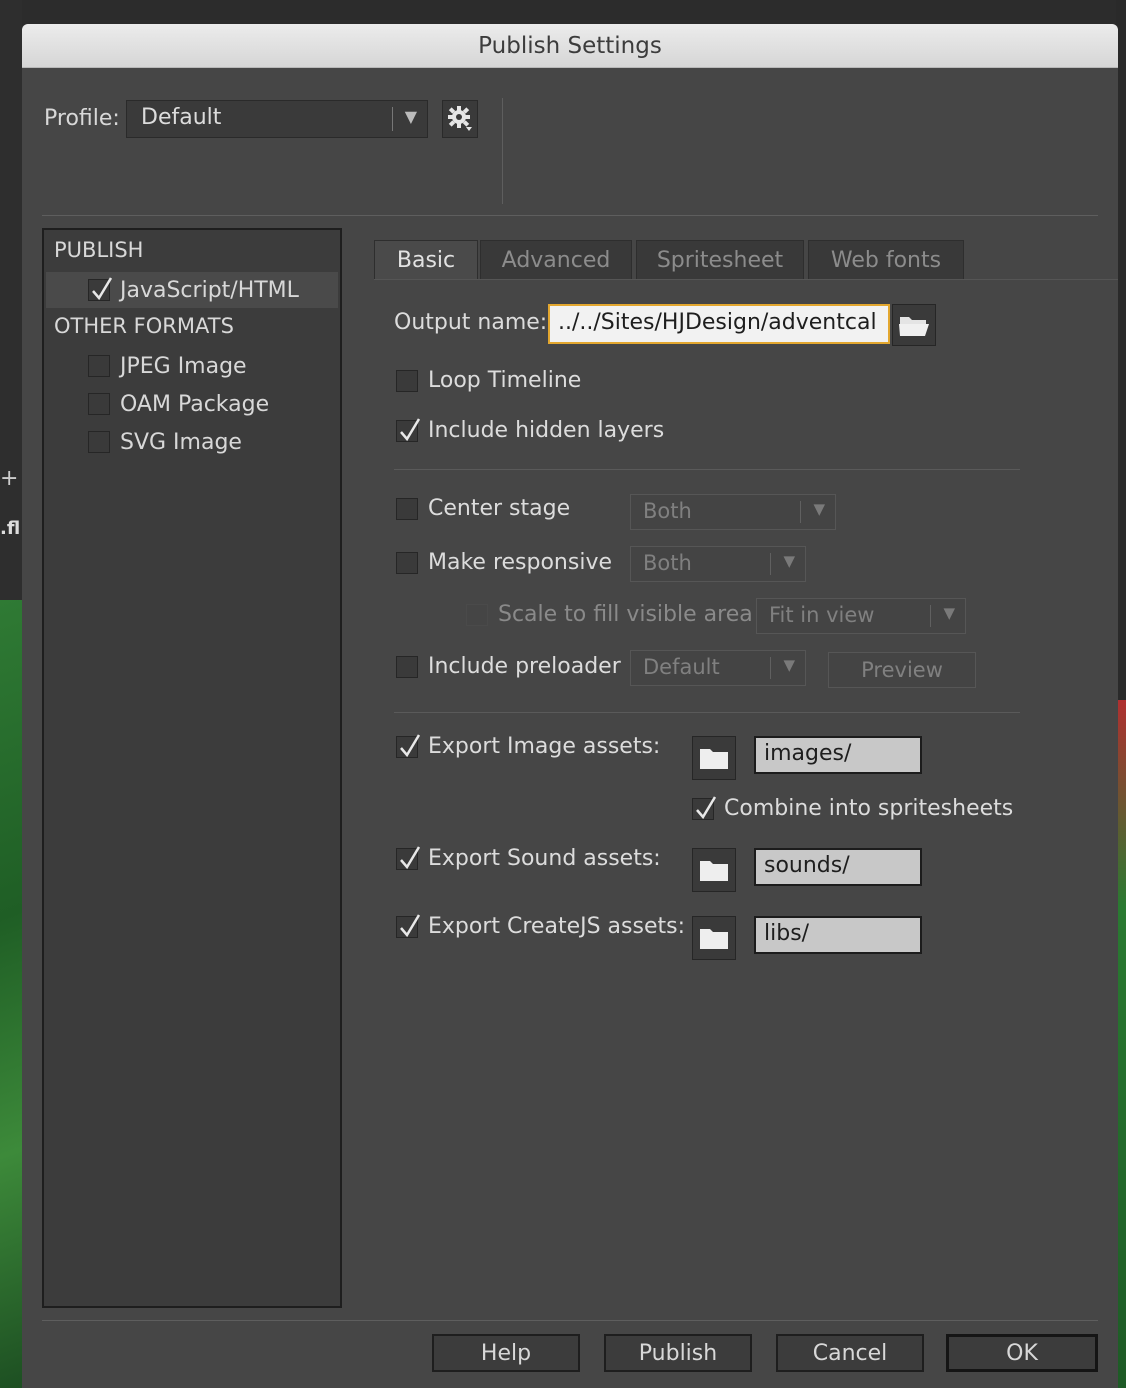 The height and width of the screenshot is (1388, 1126). I want to click on loop-timeline-row: Loop Timeline, so click(488, 380).